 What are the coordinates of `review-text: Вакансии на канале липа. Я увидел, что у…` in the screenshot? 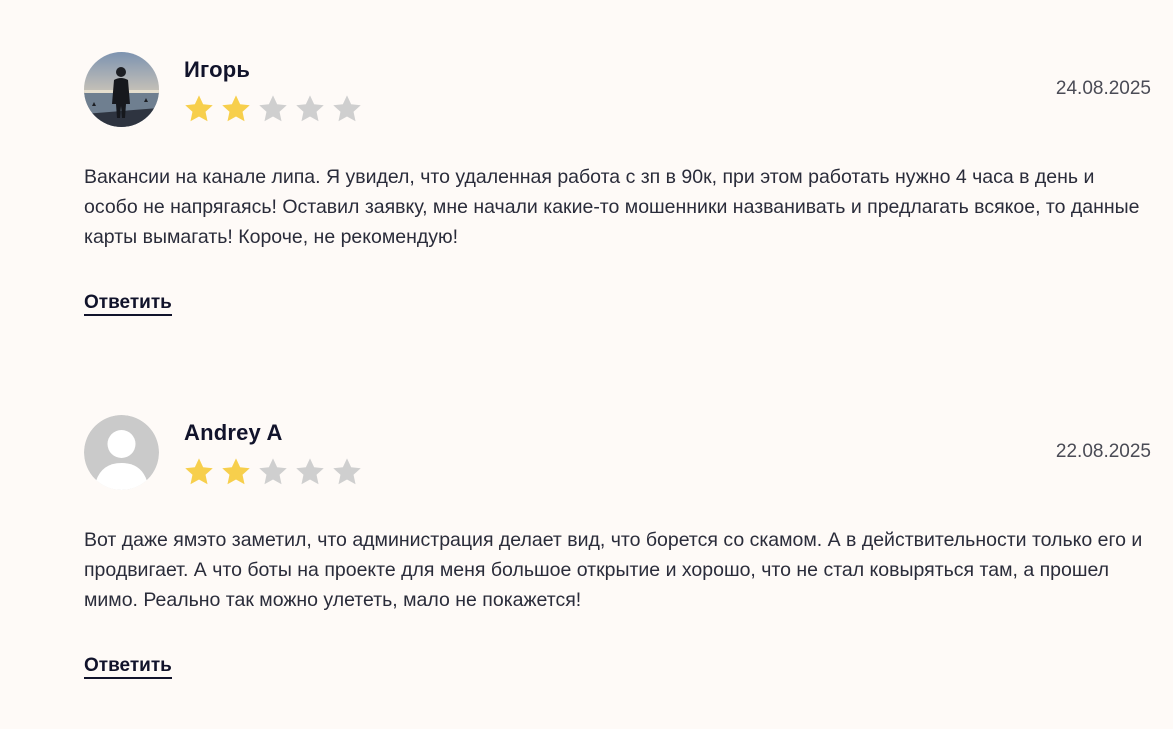 It's located at (612, 207).